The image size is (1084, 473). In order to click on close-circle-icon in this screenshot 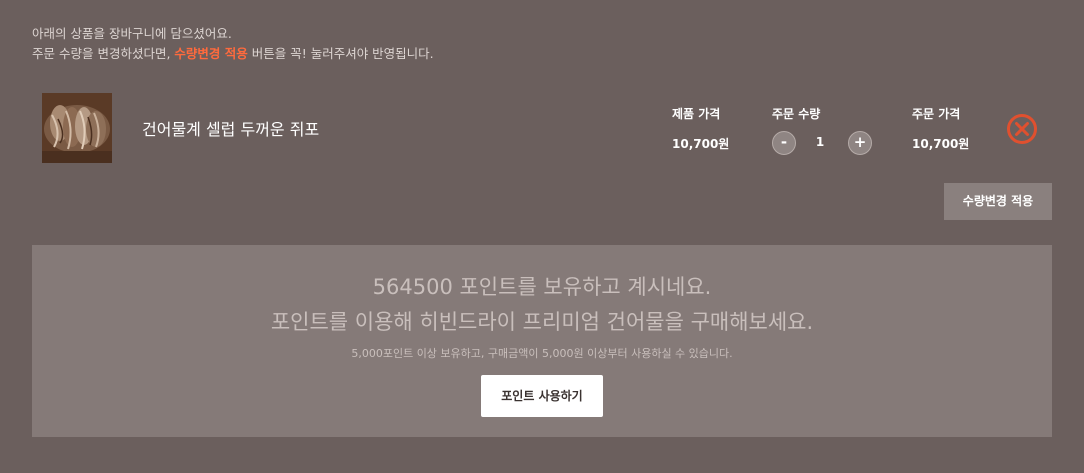, I will do `click(1022, 129)`.